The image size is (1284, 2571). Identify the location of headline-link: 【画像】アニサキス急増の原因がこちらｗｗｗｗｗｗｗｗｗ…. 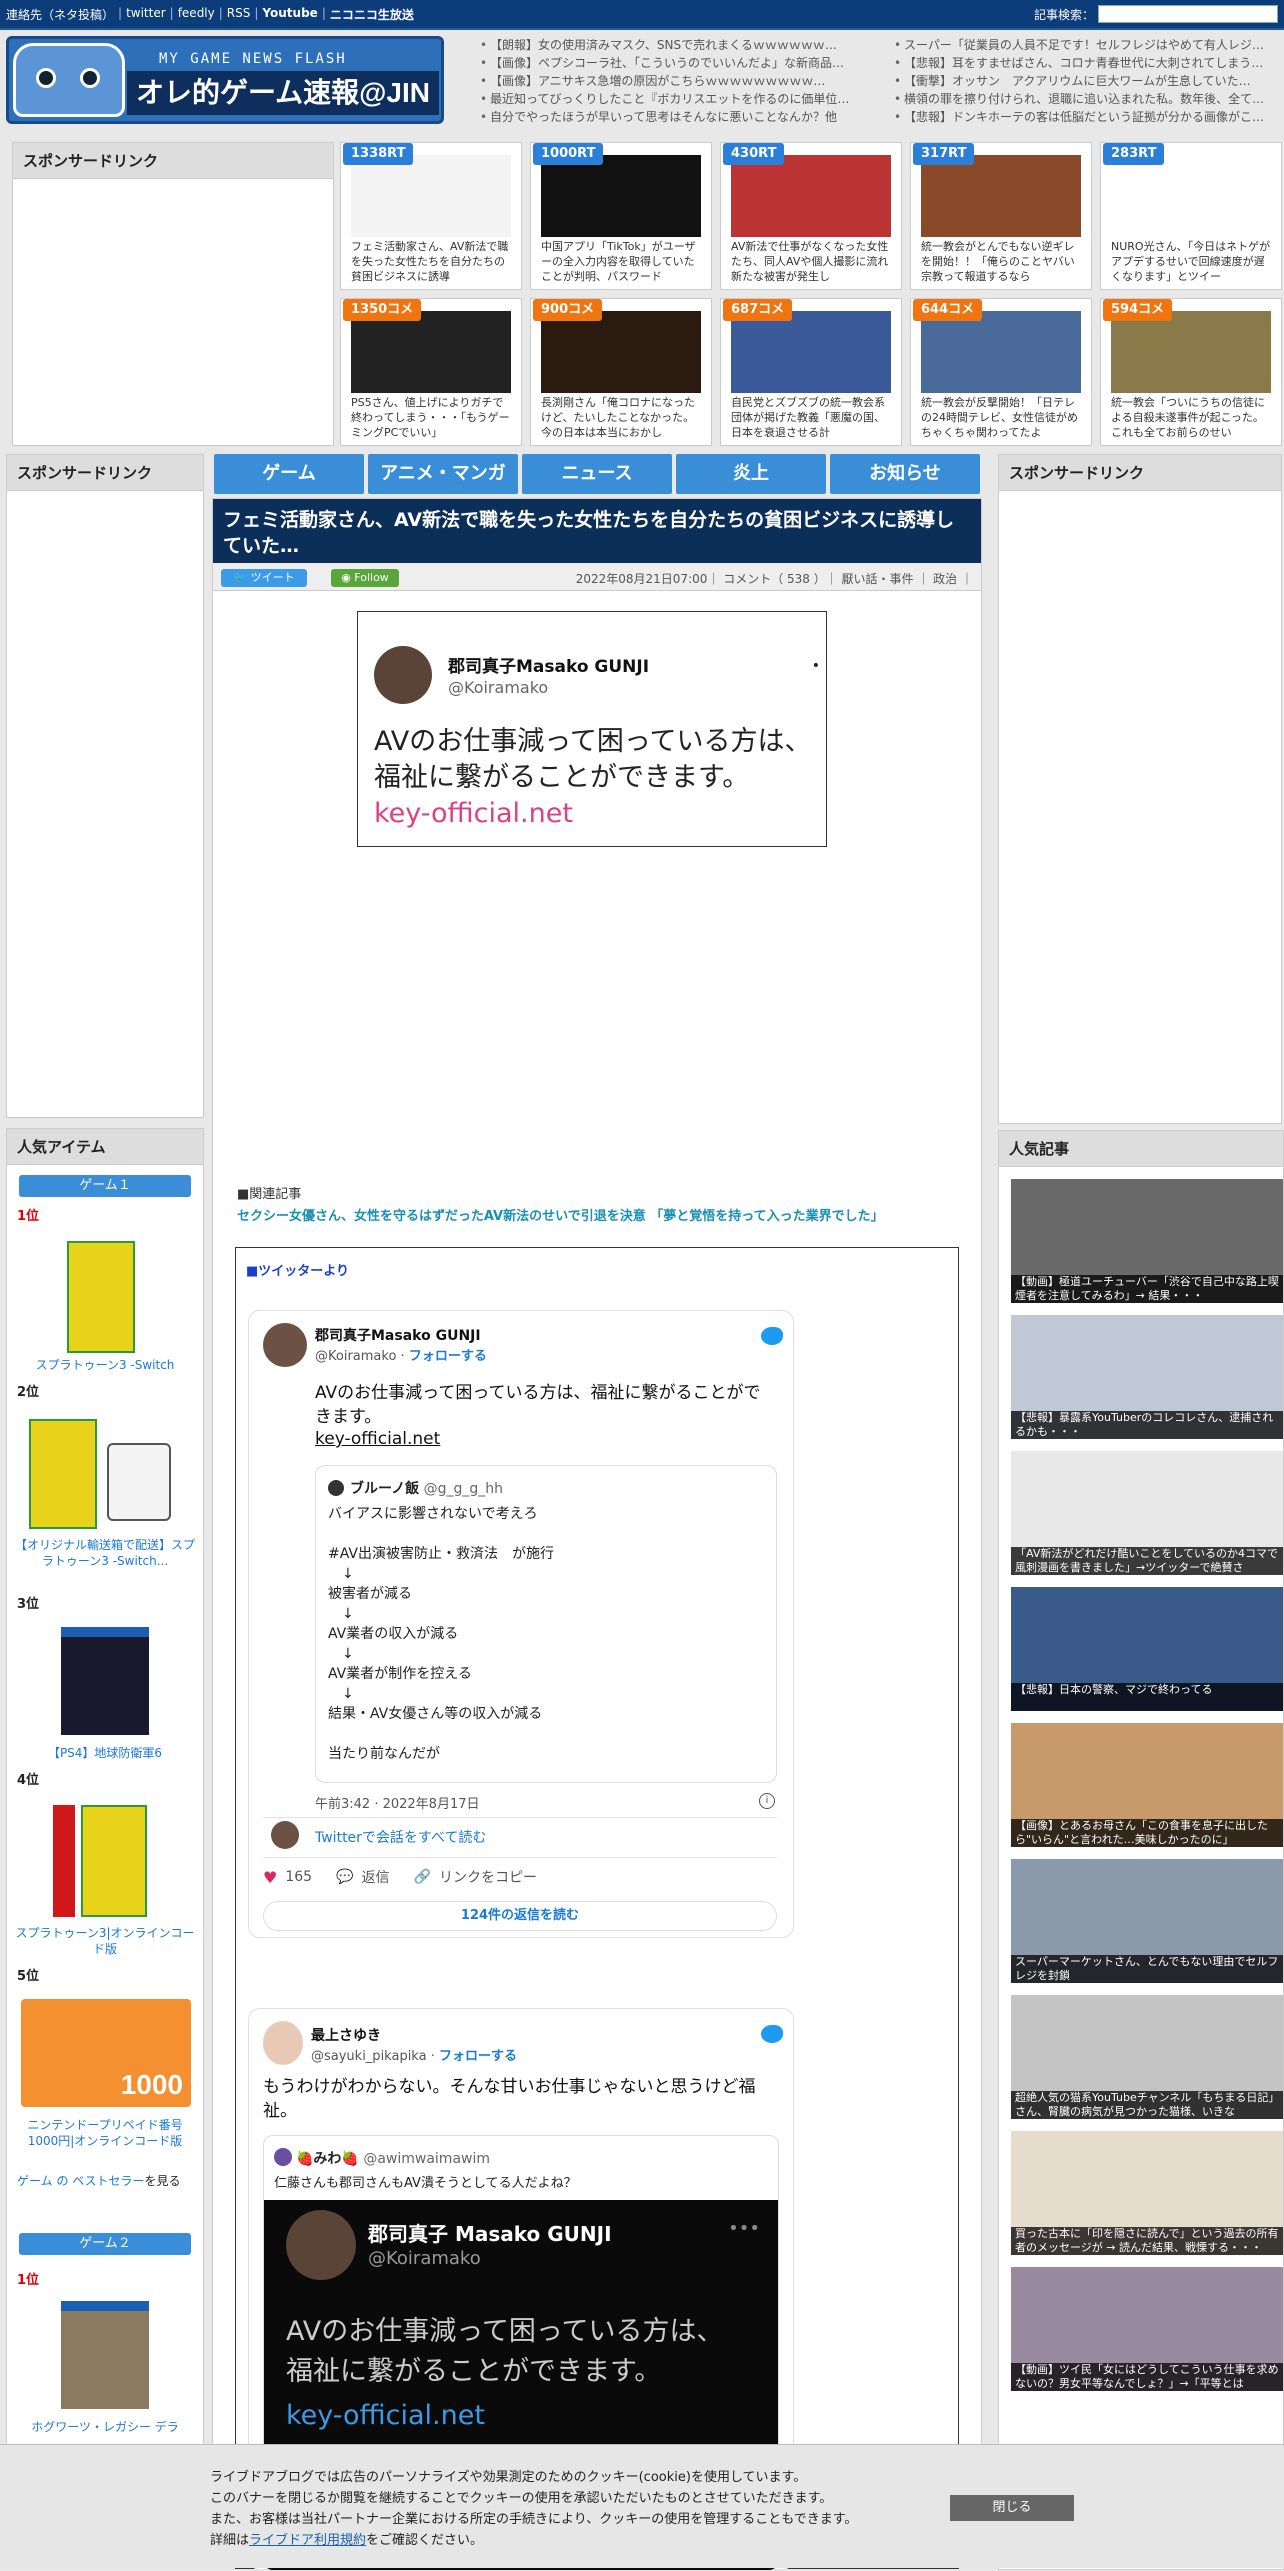
(685, 81).